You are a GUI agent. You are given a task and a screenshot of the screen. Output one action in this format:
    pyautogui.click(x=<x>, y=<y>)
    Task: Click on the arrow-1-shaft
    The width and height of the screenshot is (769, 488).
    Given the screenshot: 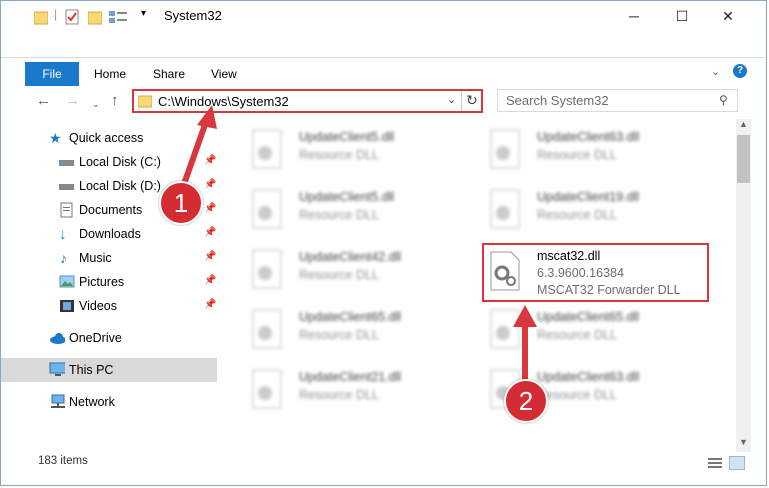 What is the action you would take?
    pyautogui.click(x=195, y=153)
    